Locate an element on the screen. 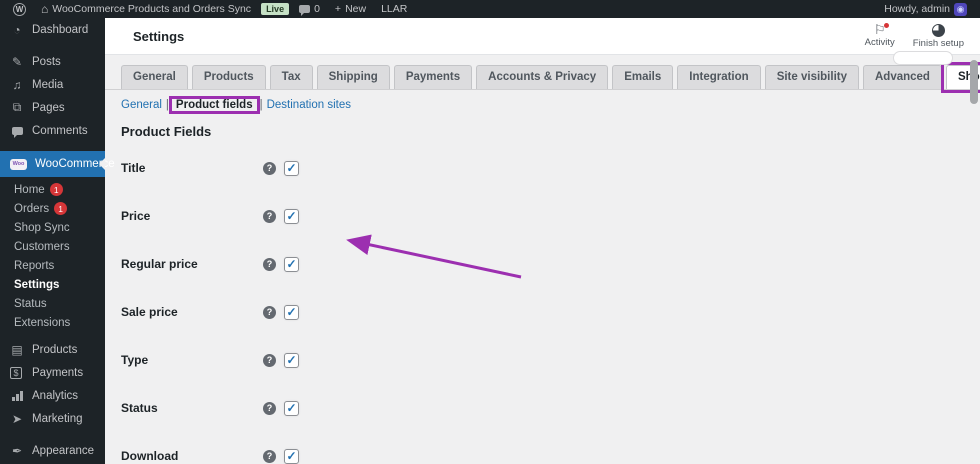  llar-menu: LLAR is located at coordinates (394, 9).